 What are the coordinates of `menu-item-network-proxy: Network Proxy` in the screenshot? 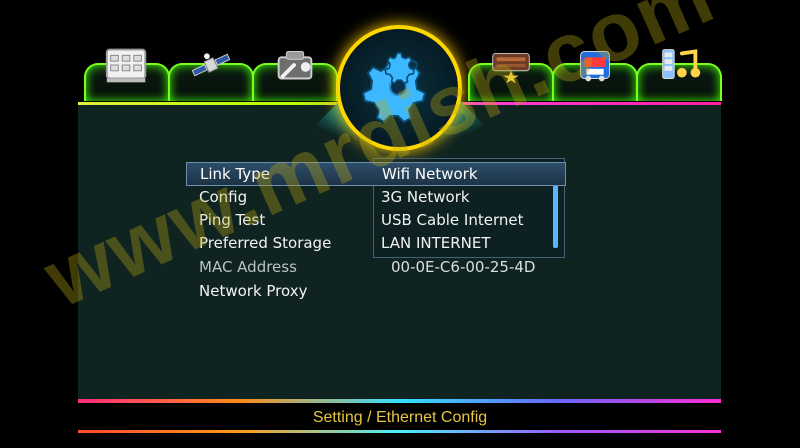 It's located at (375, 291).